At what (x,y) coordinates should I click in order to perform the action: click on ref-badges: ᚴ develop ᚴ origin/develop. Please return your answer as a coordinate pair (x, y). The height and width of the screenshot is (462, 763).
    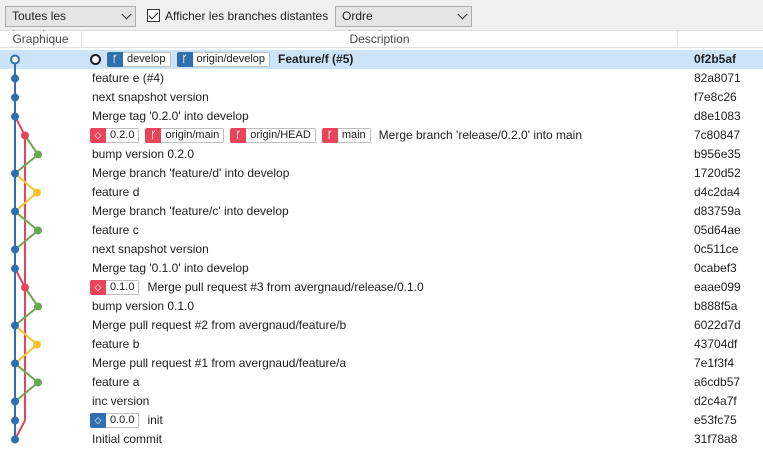
    Looking at the image, I should click on (191, 59).